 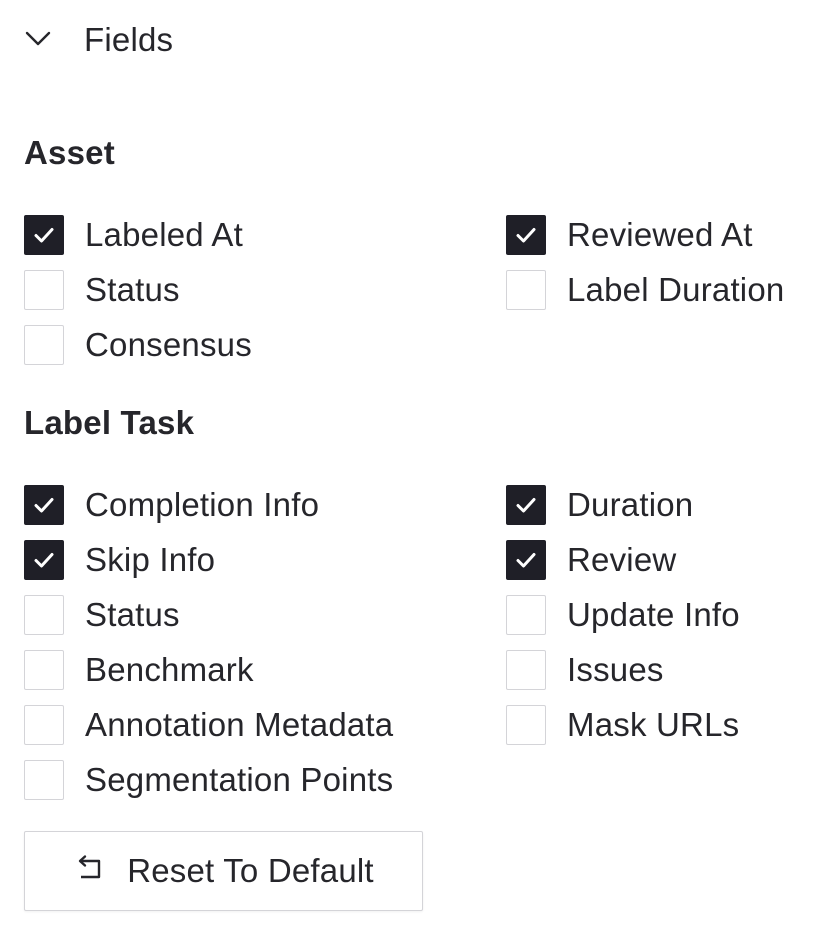 I want to click on option-label: Skip Info, so click(x=150, y=559).